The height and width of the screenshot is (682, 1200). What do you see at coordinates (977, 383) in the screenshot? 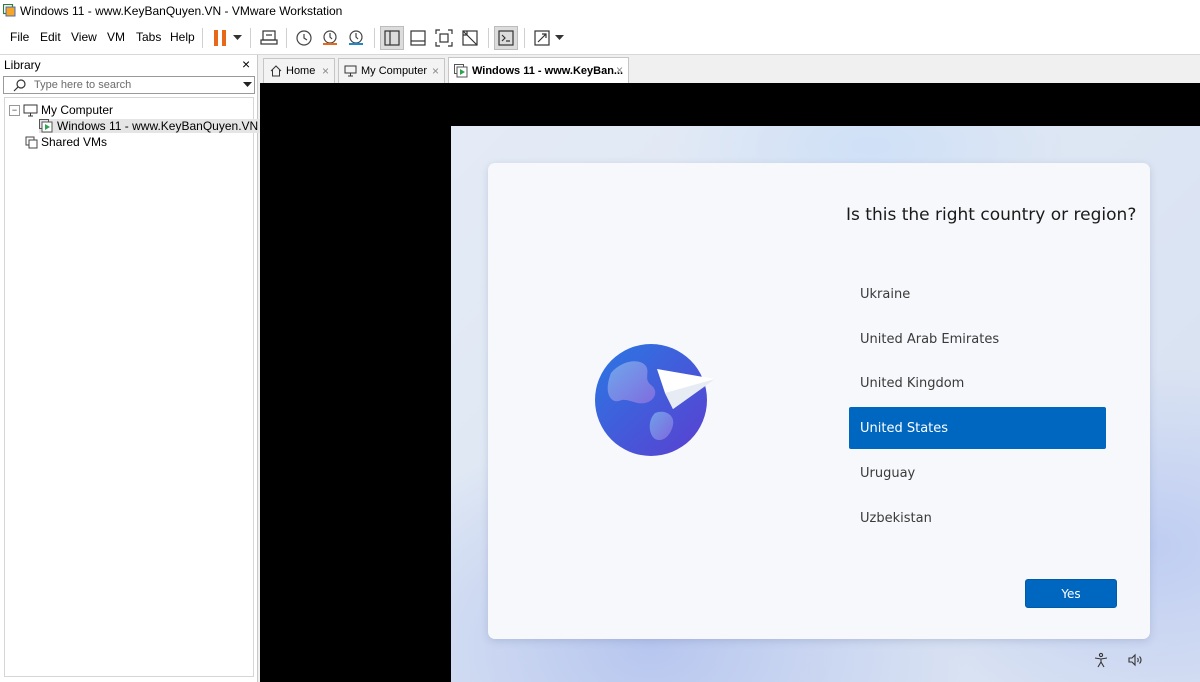
I see `country-option: United Kingdom` at bounding box center [977, 383].